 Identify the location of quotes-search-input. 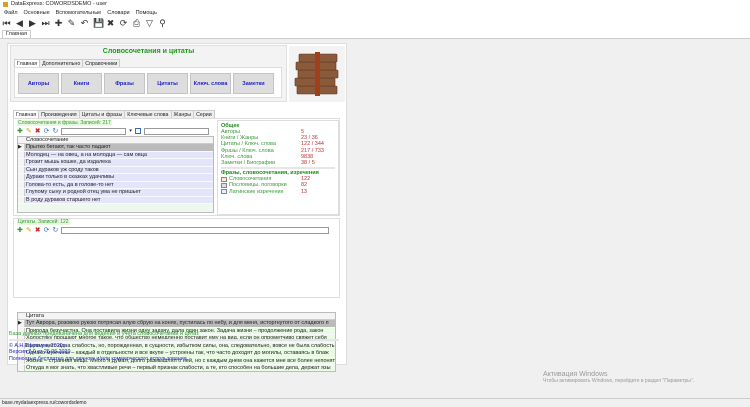
(195, 230).